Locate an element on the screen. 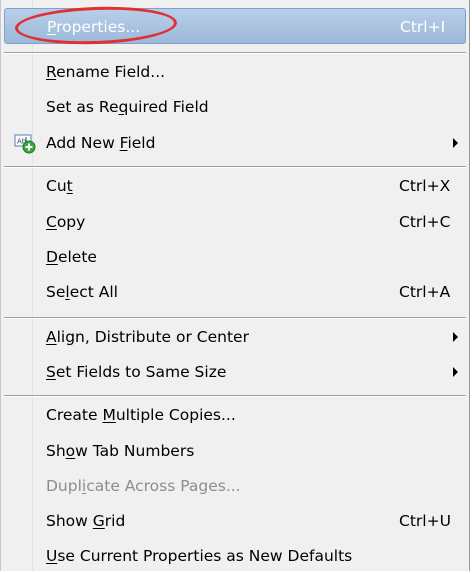  text-field-add-icon: Ab is located at coordinates (25, 144).